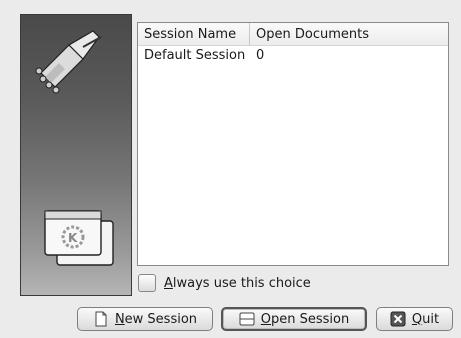 This screenshot has width=461, height=338. I want to click on session-name-cell: Default Session, so click(195, 55).